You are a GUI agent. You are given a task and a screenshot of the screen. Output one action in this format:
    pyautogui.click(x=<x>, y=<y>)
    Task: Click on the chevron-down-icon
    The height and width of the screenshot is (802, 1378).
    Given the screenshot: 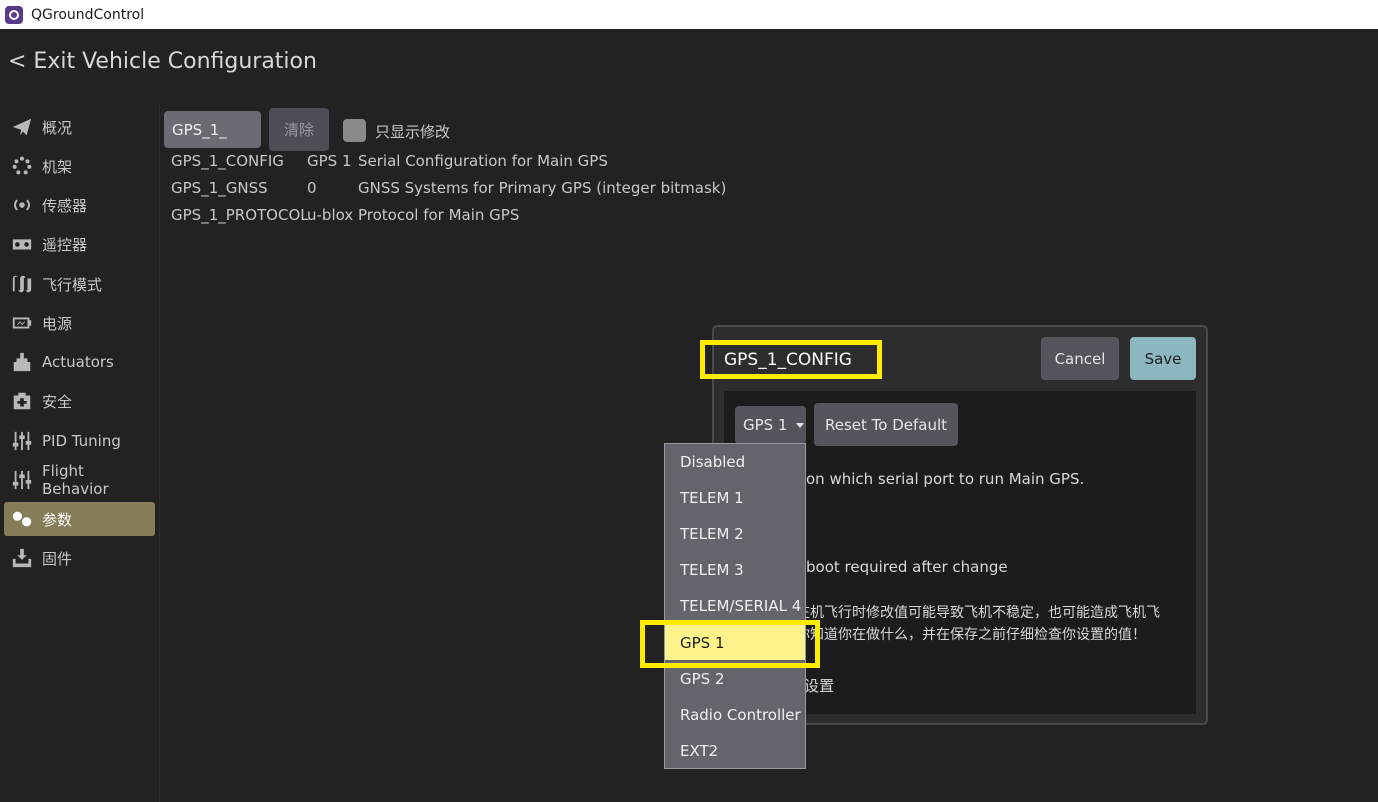 What is the action you would take?
    pyautogui.click(x=799, y=425)
    